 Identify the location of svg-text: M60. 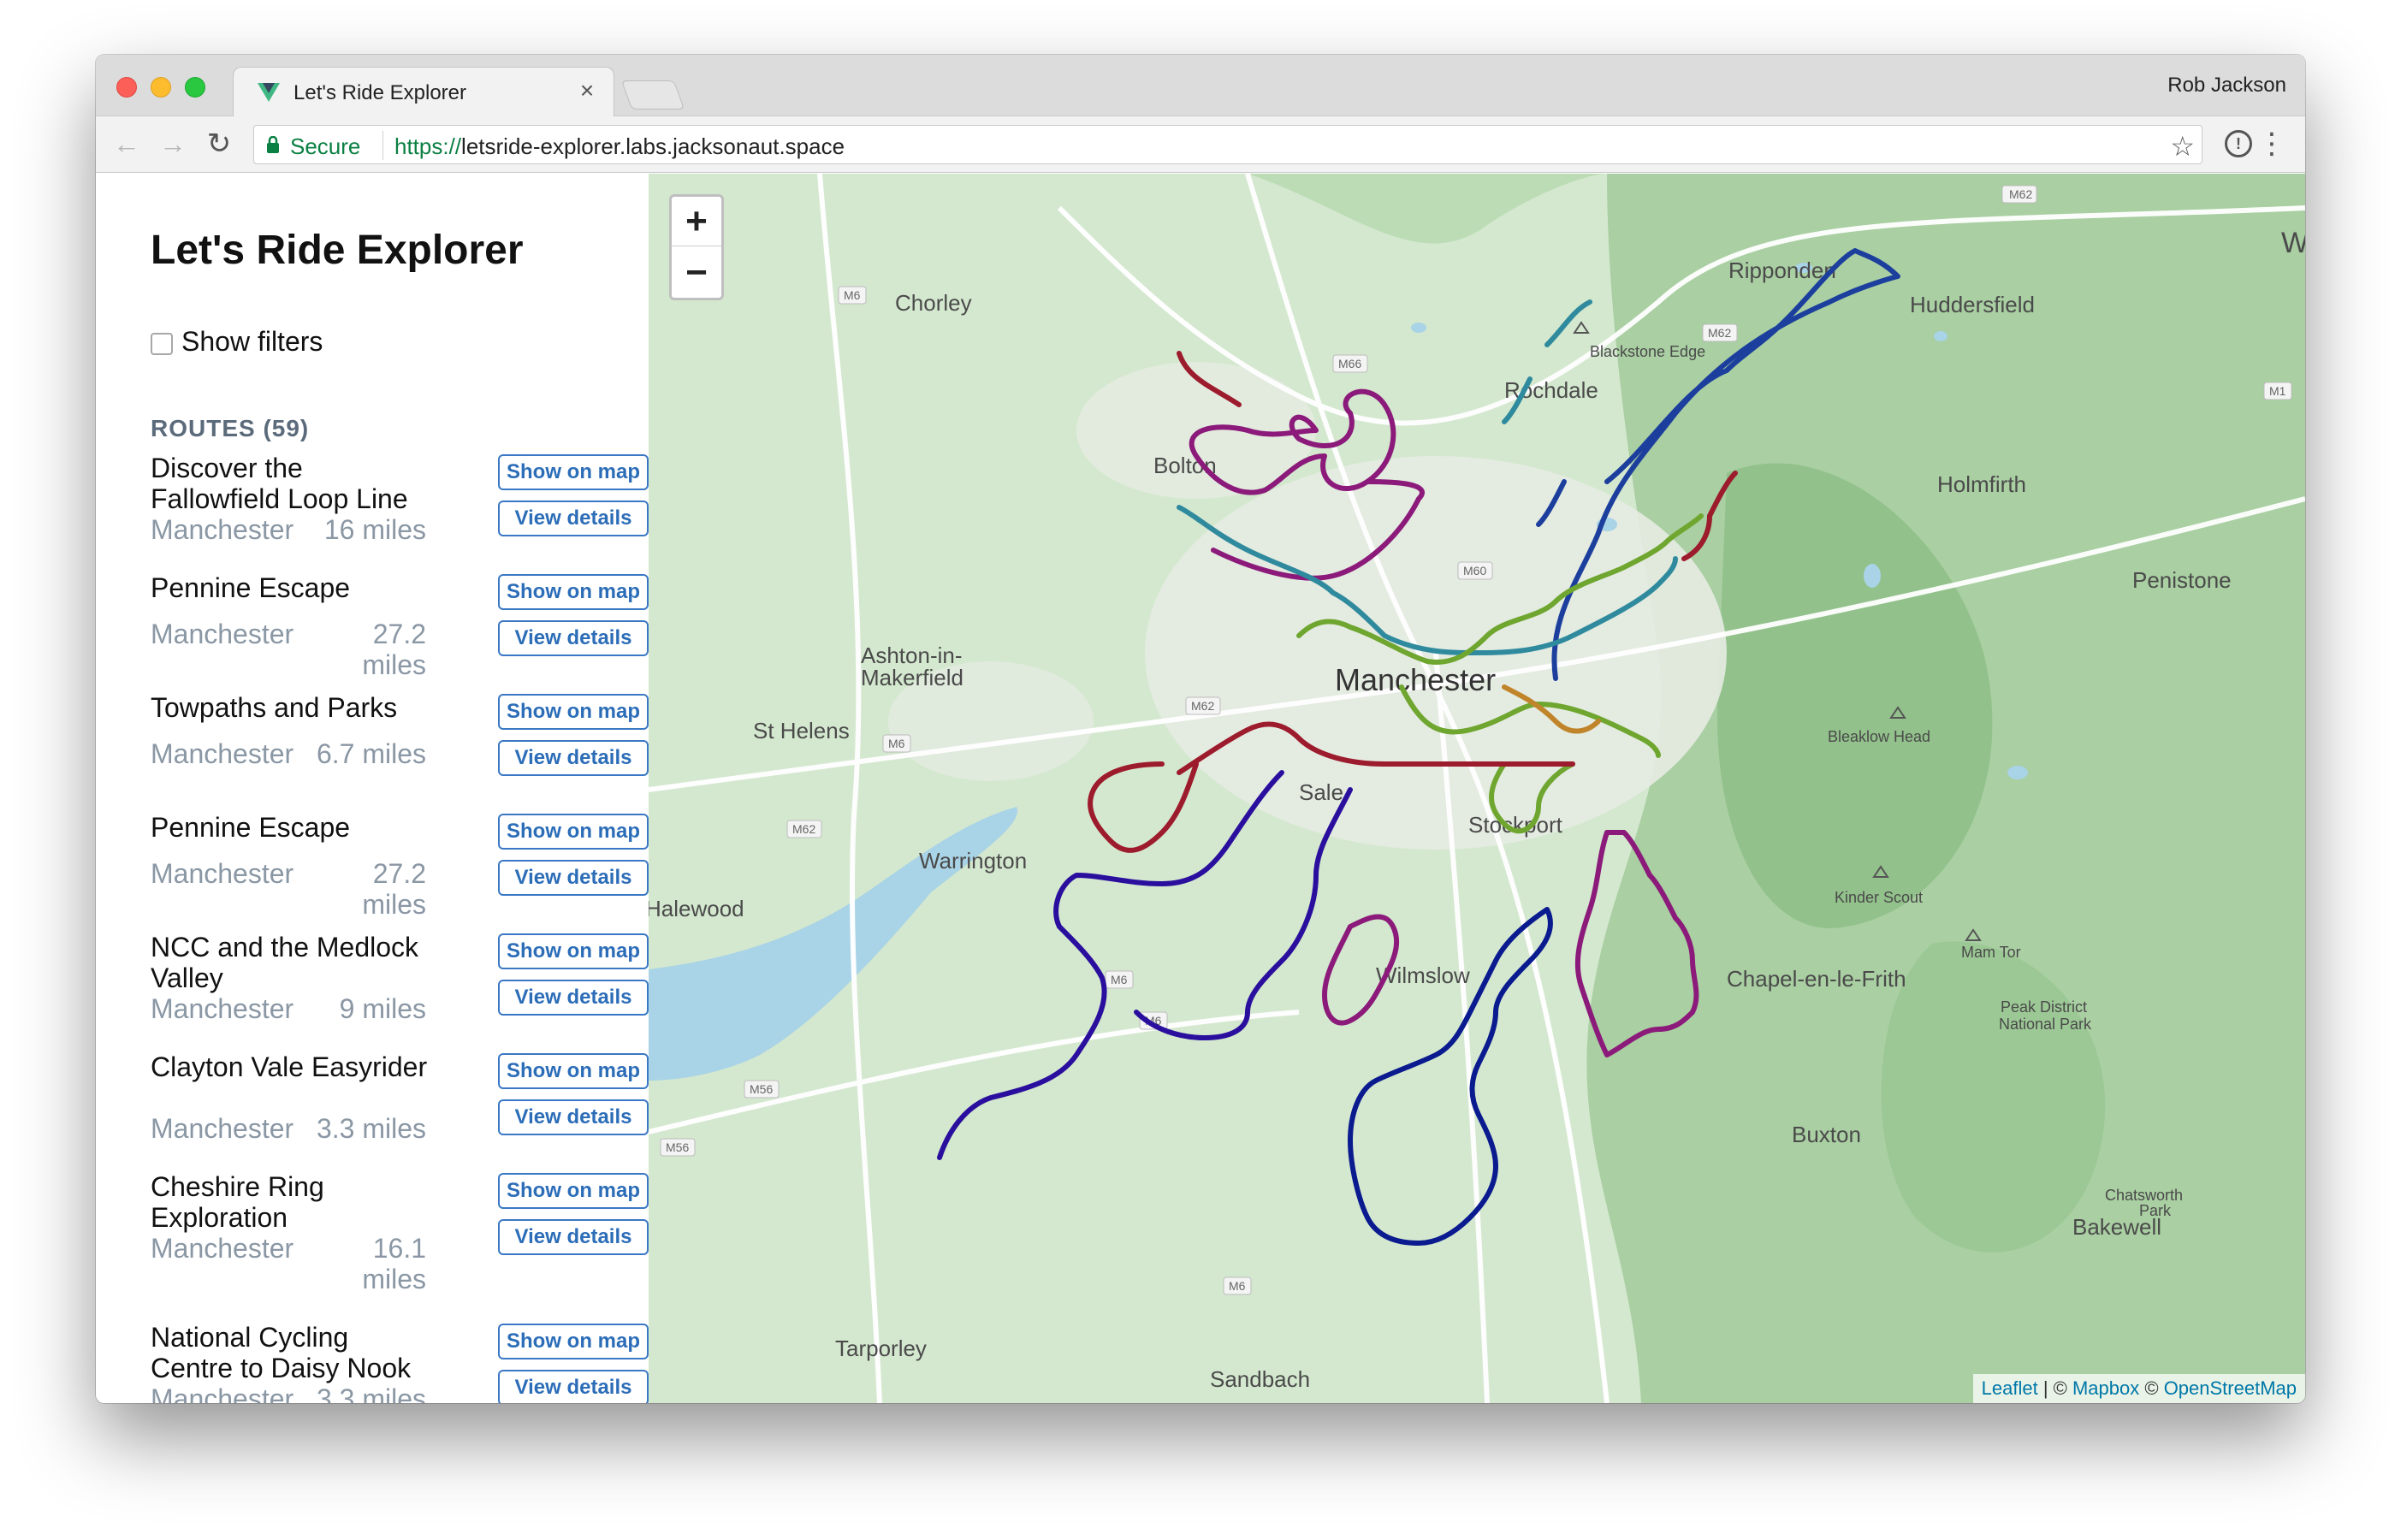
(1474, 571).